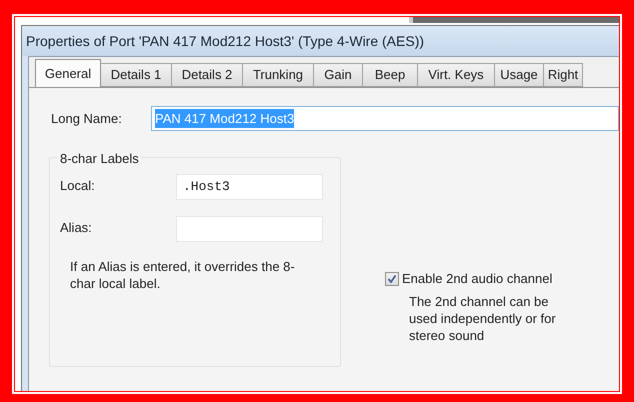 This screenshot has height=402, width=634. Describe the element at coordinates (224, 118) in the screenshot. I see `selected-text: PAN 417 Mod212 Host3` at that location.